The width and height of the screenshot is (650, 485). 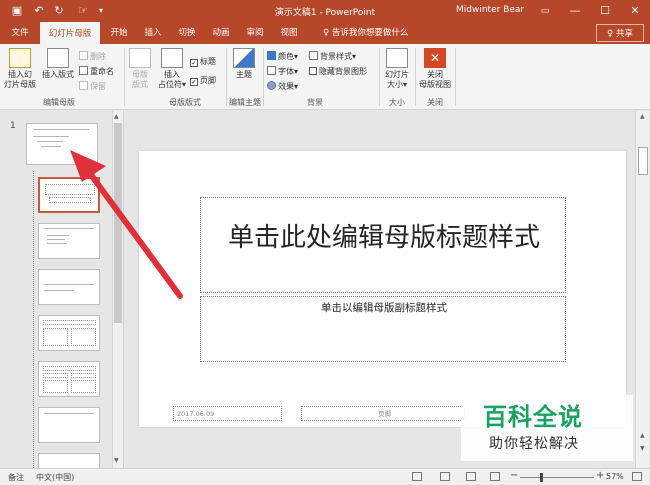 What do you see at coordinates (534, 444) in the screenshot?
I see `watermark-tagline: 助你轻松解决` at bounding box center [534, 444].